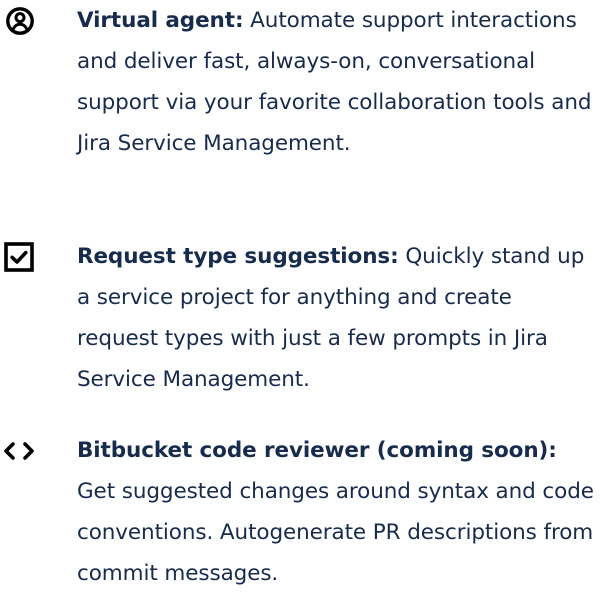 The height and width of the screenshot is (594, 600). Describe the element at coordinates (19, 257) in the screenshot. I see `checkbox-icon` at that location.